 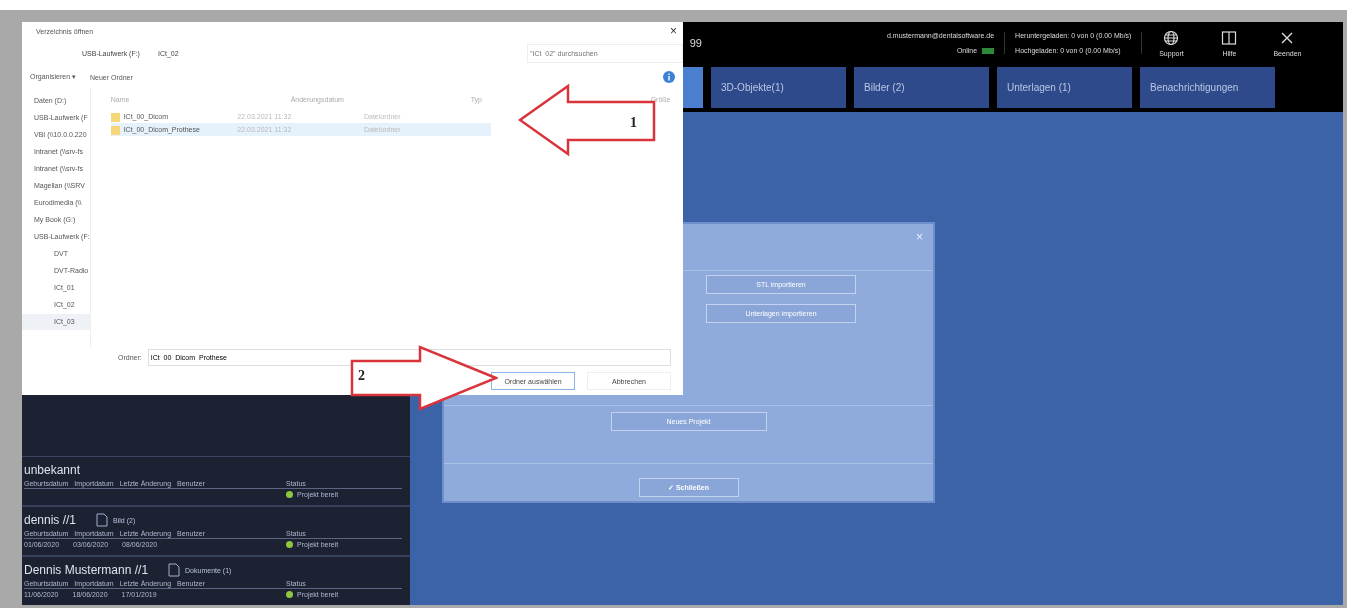 I want to click on tab: Benachrichtigungen, so click(x=1207, y=87).